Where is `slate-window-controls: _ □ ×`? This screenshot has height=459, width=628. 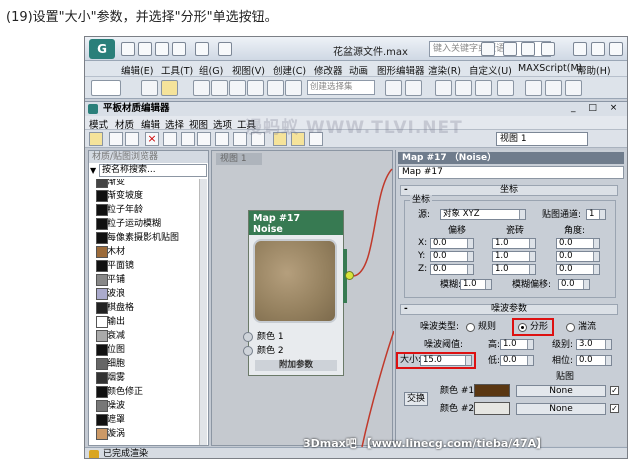 slate-window-controls: _ □ × is located at coordinates (599, 109).